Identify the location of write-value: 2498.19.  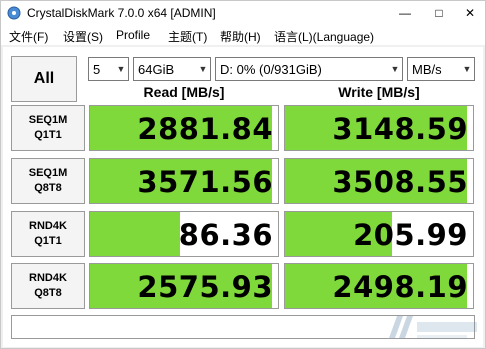
(400, 287).